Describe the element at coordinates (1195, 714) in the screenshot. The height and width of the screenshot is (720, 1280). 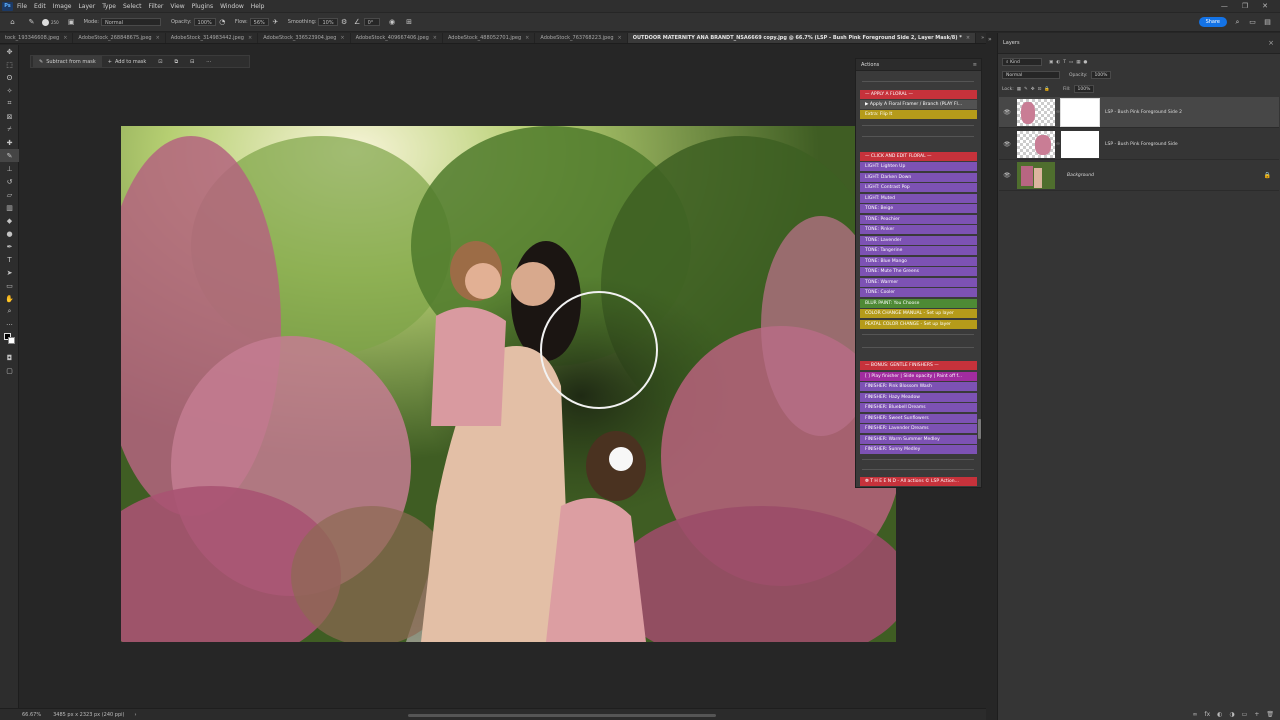
I see `link-layers-icon: ∞` at that location.